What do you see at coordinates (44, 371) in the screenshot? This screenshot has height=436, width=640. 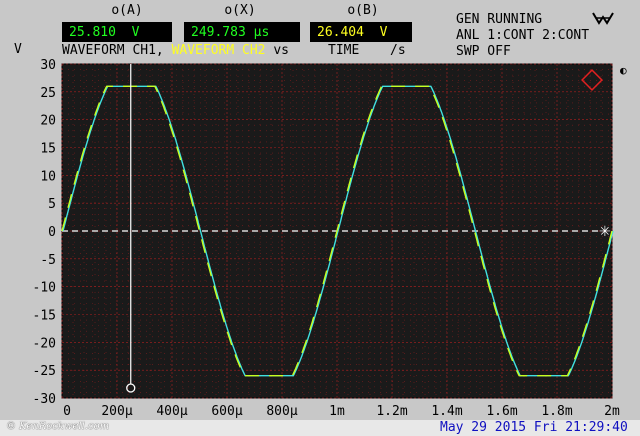 I see `y-tick-label: -25` at bounding box center [44, 371].